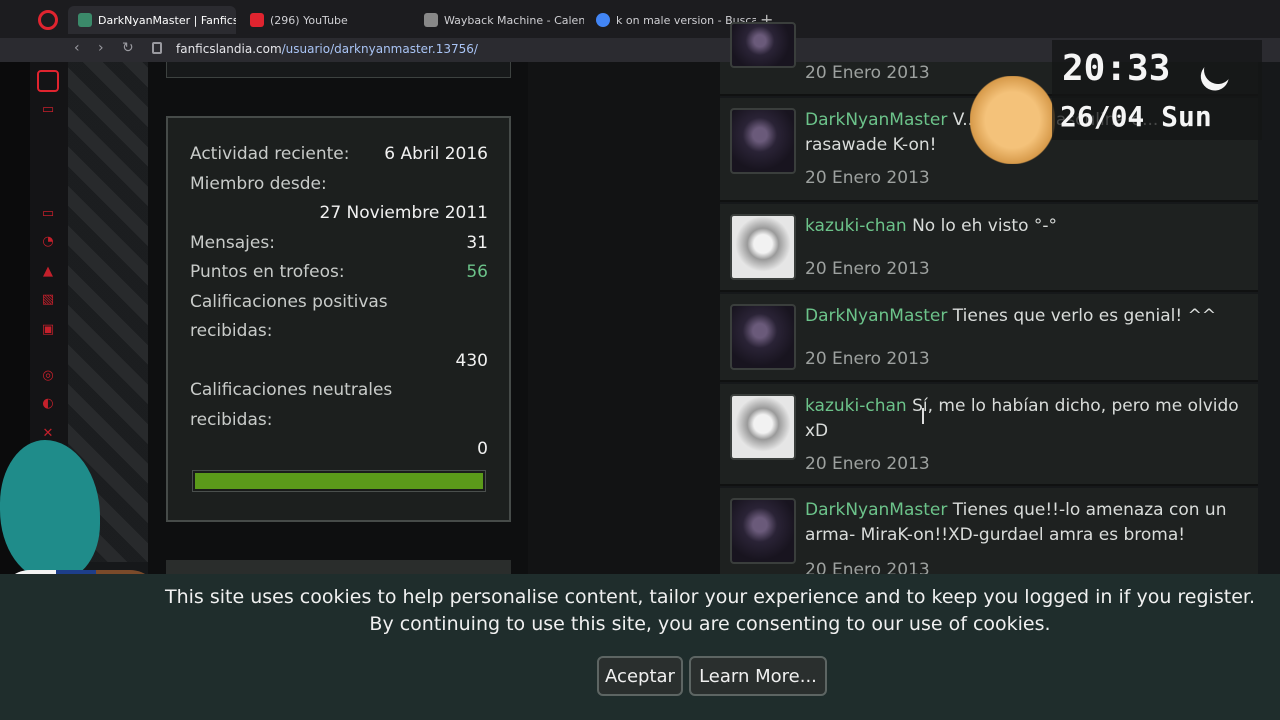  What do you see at coordinates (339, 244) in the screenshot?
I see `stat-messages: Mensajes: 31` at bounding box center [339, 244].